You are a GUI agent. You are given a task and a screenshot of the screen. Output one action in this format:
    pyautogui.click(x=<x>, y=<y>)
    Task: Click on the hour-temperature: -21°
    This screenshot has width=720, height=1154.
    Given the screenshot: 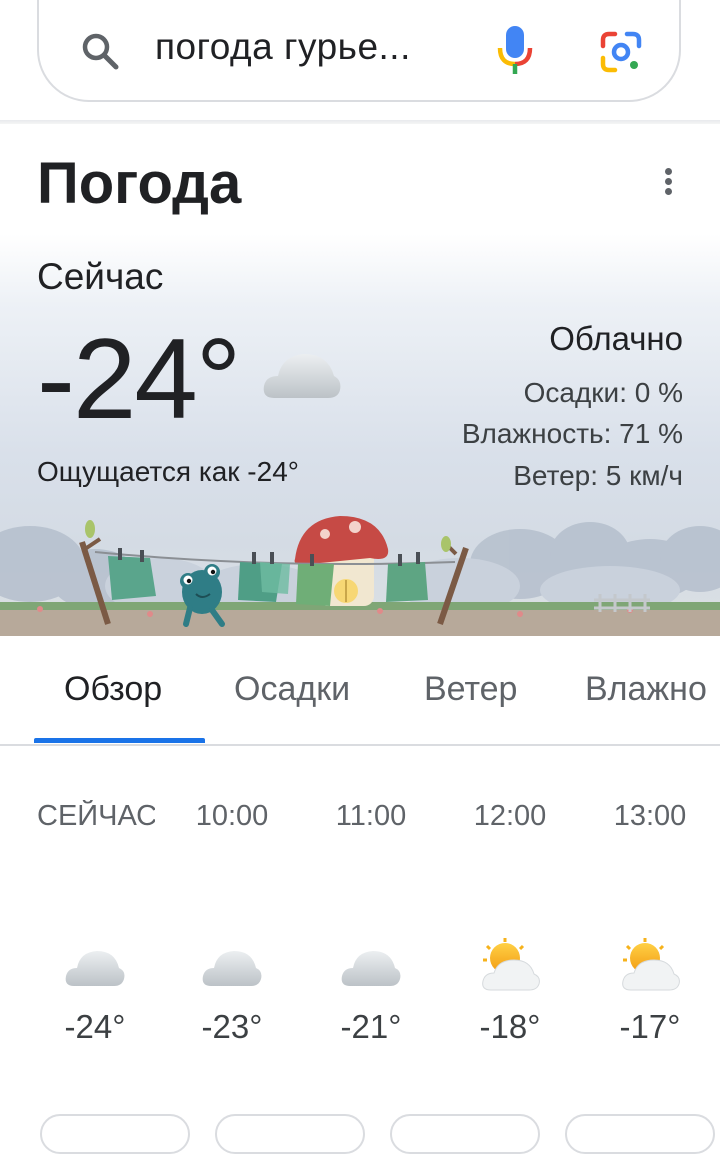 What is the action you would take?
    pyautogui.click(x=371, y=1026)
    